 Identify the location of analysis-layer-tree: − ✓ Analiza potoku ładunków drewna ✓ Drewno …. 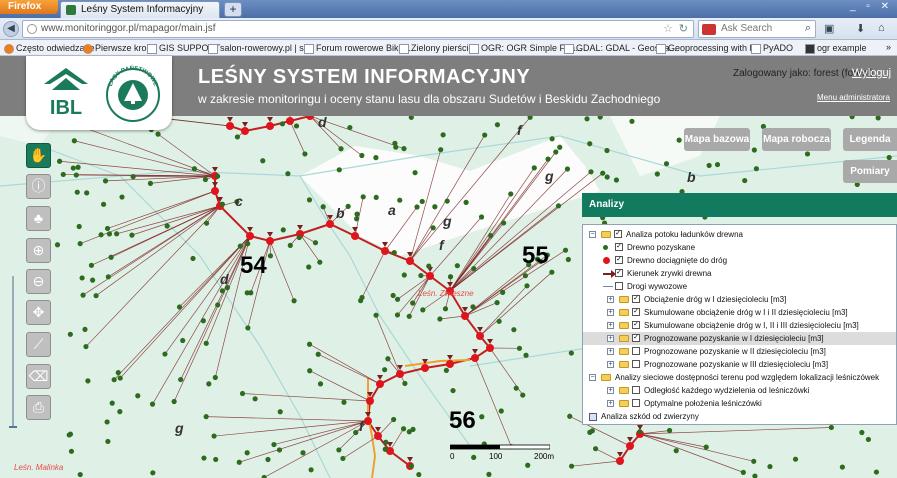
(739, 324).